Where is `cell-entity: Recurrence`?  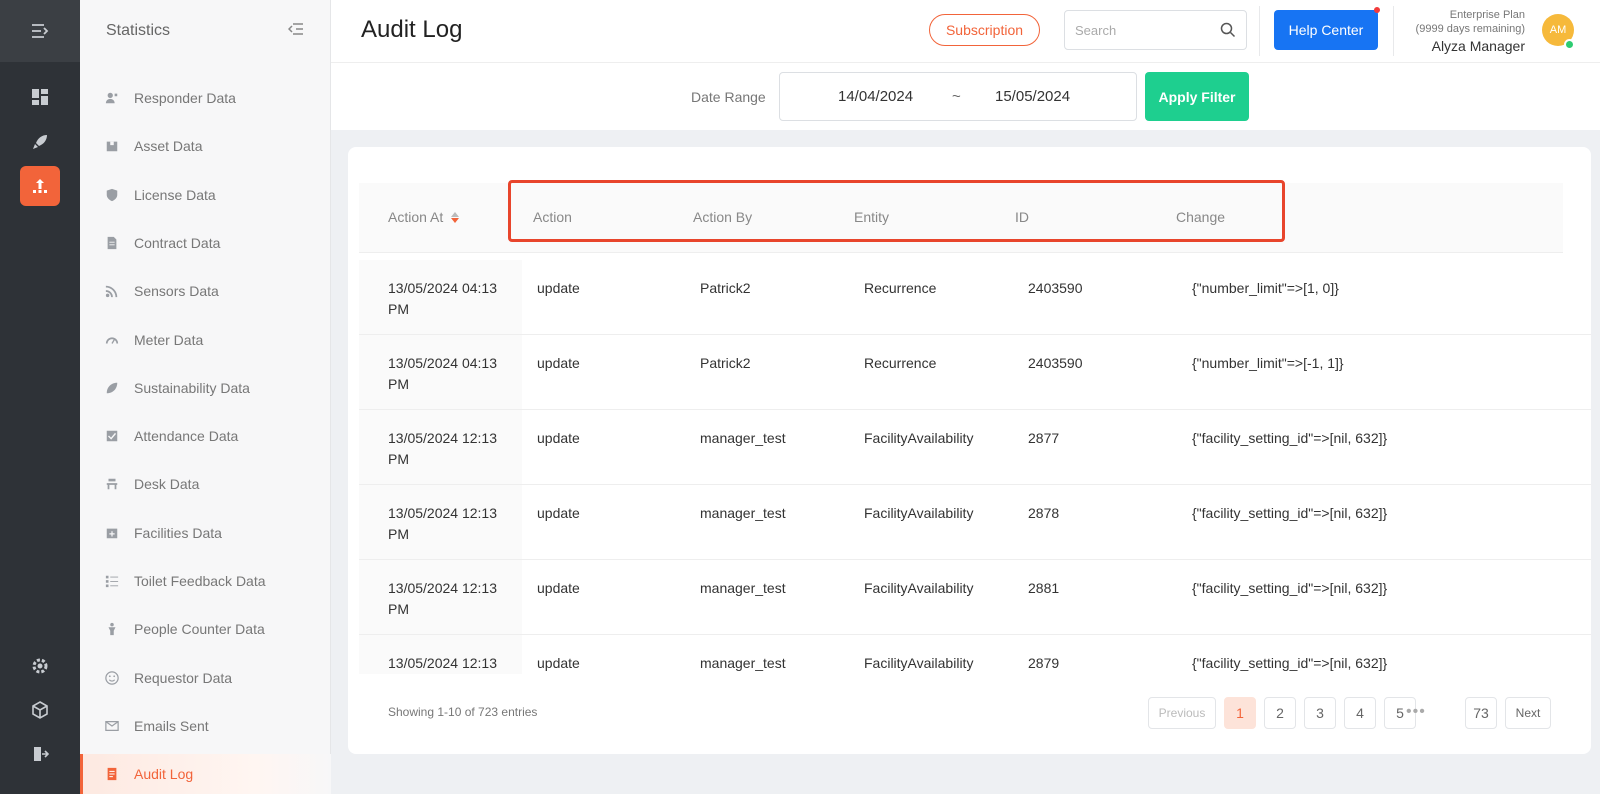
cell-entity: Recurrence is located at coordinates (900, 288).